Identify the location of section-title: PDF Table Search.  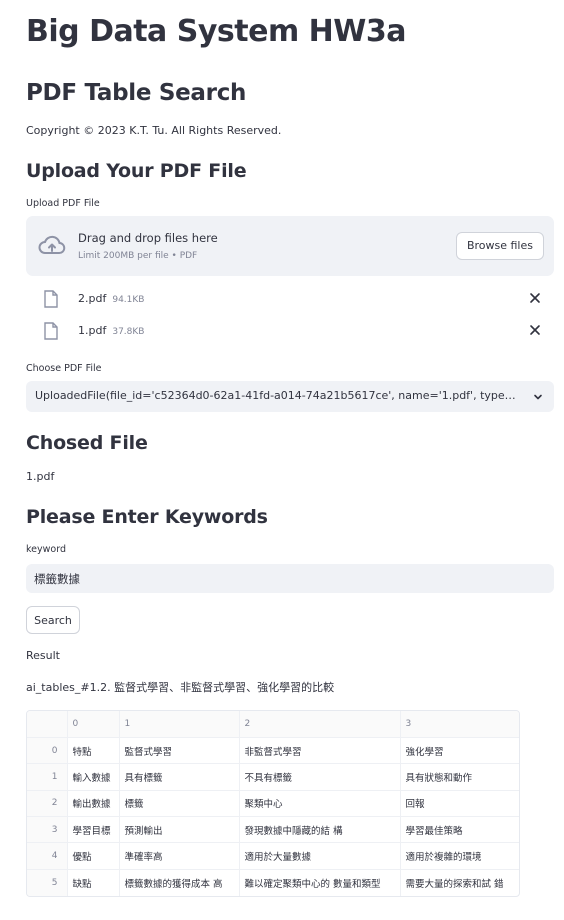
(136, 93).